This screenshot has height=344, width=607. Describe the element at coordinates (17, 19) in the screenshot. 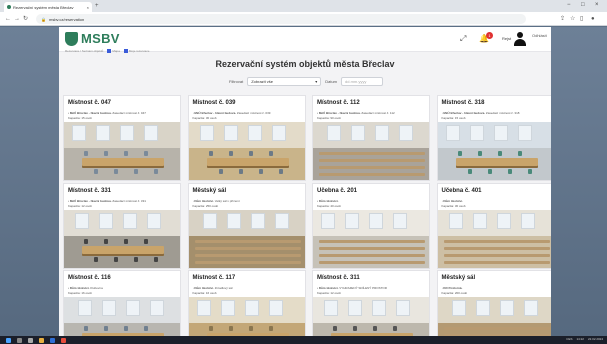

I see `forward-arrow-icon: →` at that location.